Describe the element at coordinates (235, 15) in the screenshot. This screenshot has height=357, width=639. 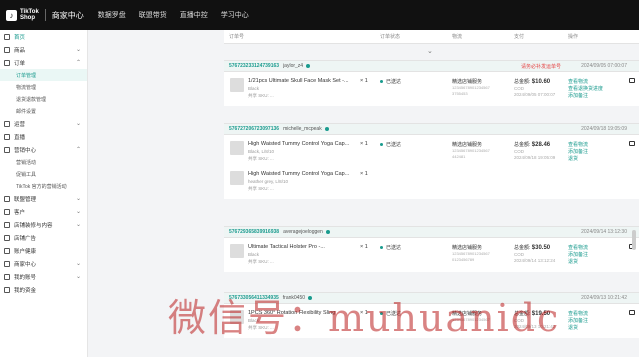
I see `nav-learning-center: 学习中心` at that location.